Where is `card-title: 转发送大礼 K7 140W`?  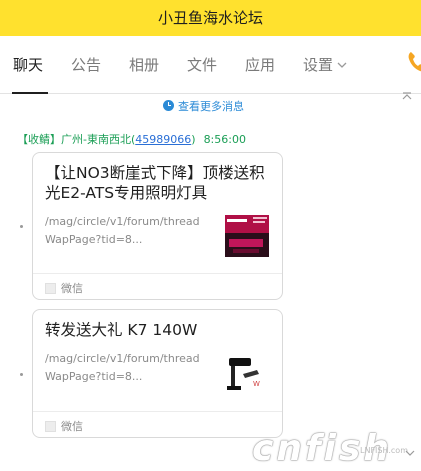 card-title: 转发送大礼 K7 140W is located at coordinates (121, 330).